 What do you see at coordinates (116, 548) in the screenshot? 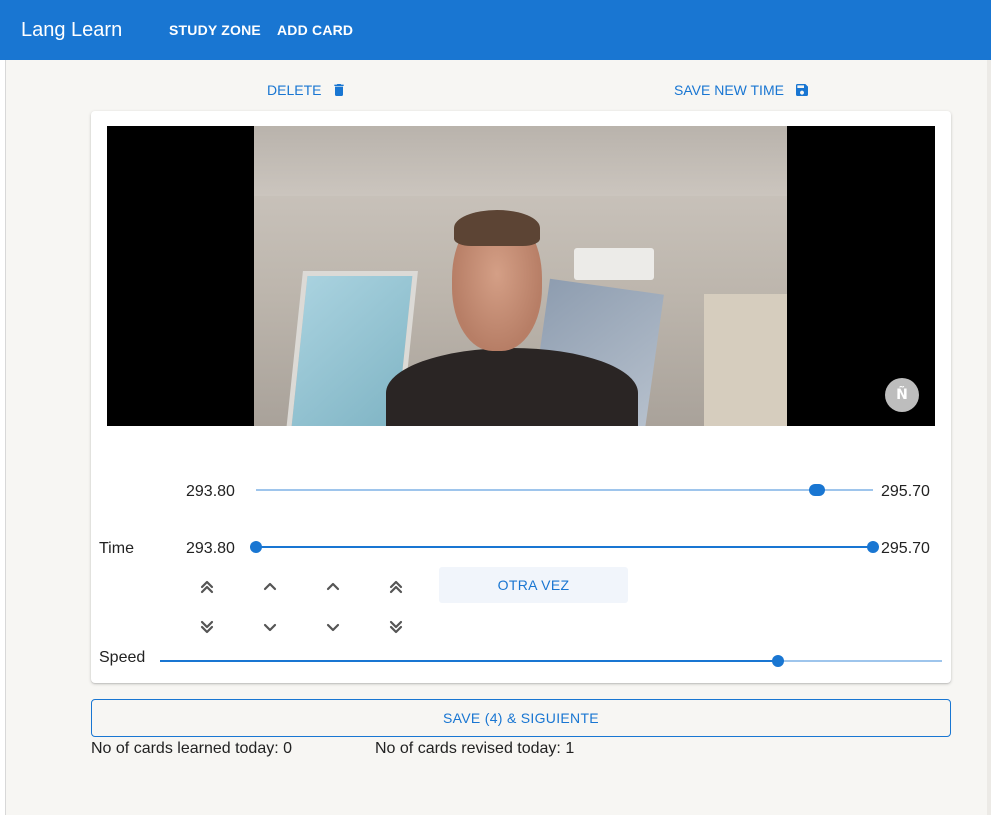
I see `time-label: Time` at bounding box center [116, 548].